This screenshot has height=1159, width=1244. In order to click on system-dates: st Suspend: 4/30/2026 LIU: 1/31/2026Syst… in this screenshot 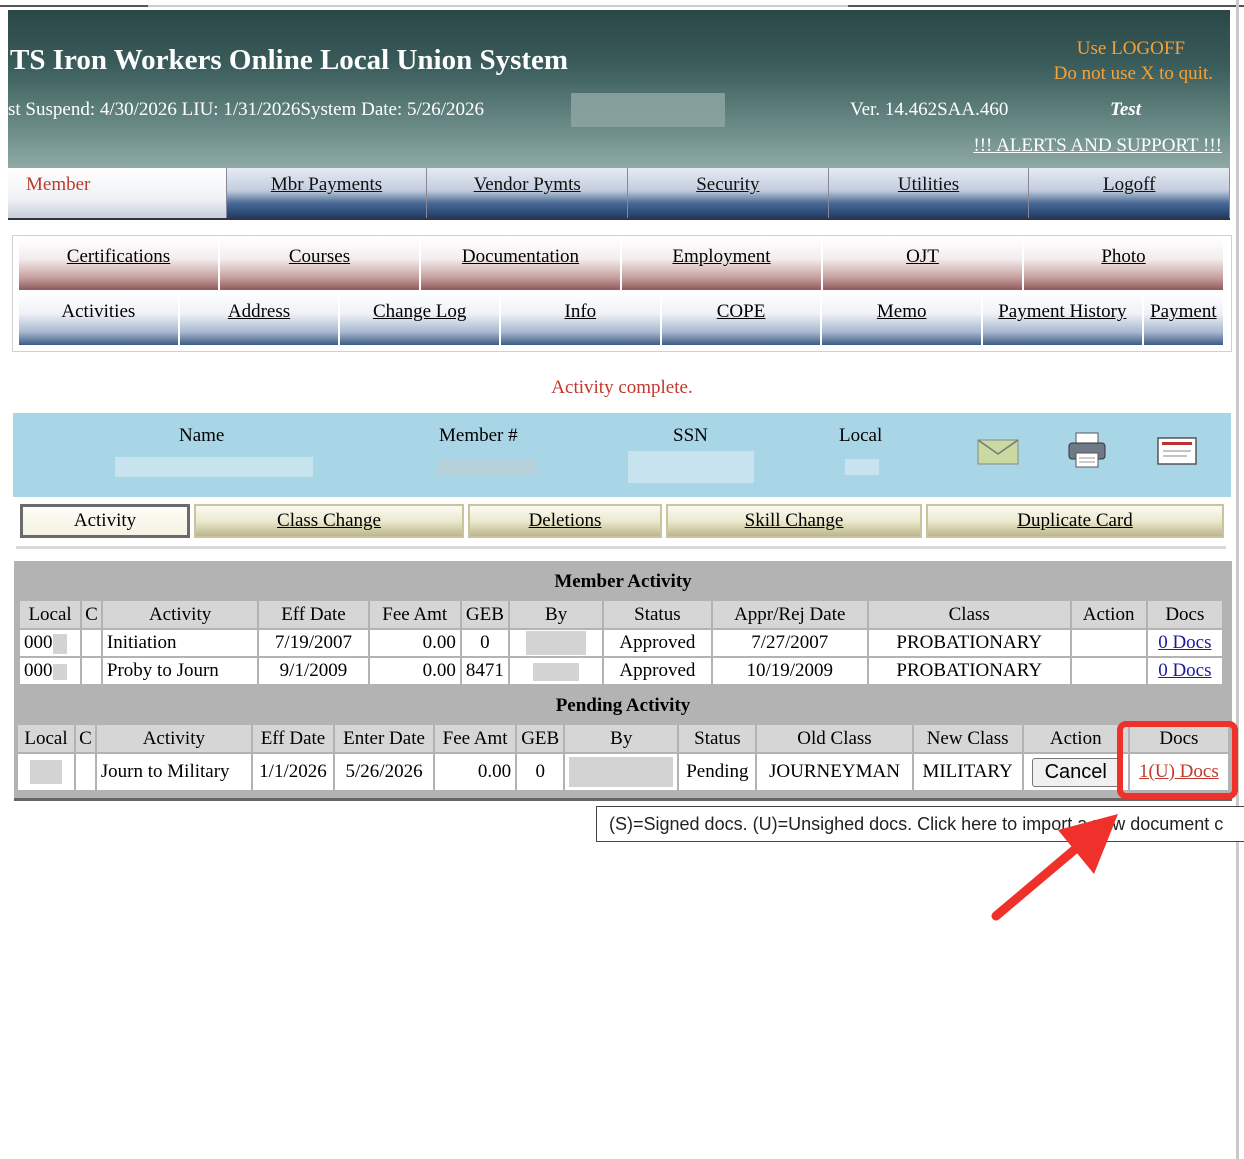, I will do `click(246, 109)`.